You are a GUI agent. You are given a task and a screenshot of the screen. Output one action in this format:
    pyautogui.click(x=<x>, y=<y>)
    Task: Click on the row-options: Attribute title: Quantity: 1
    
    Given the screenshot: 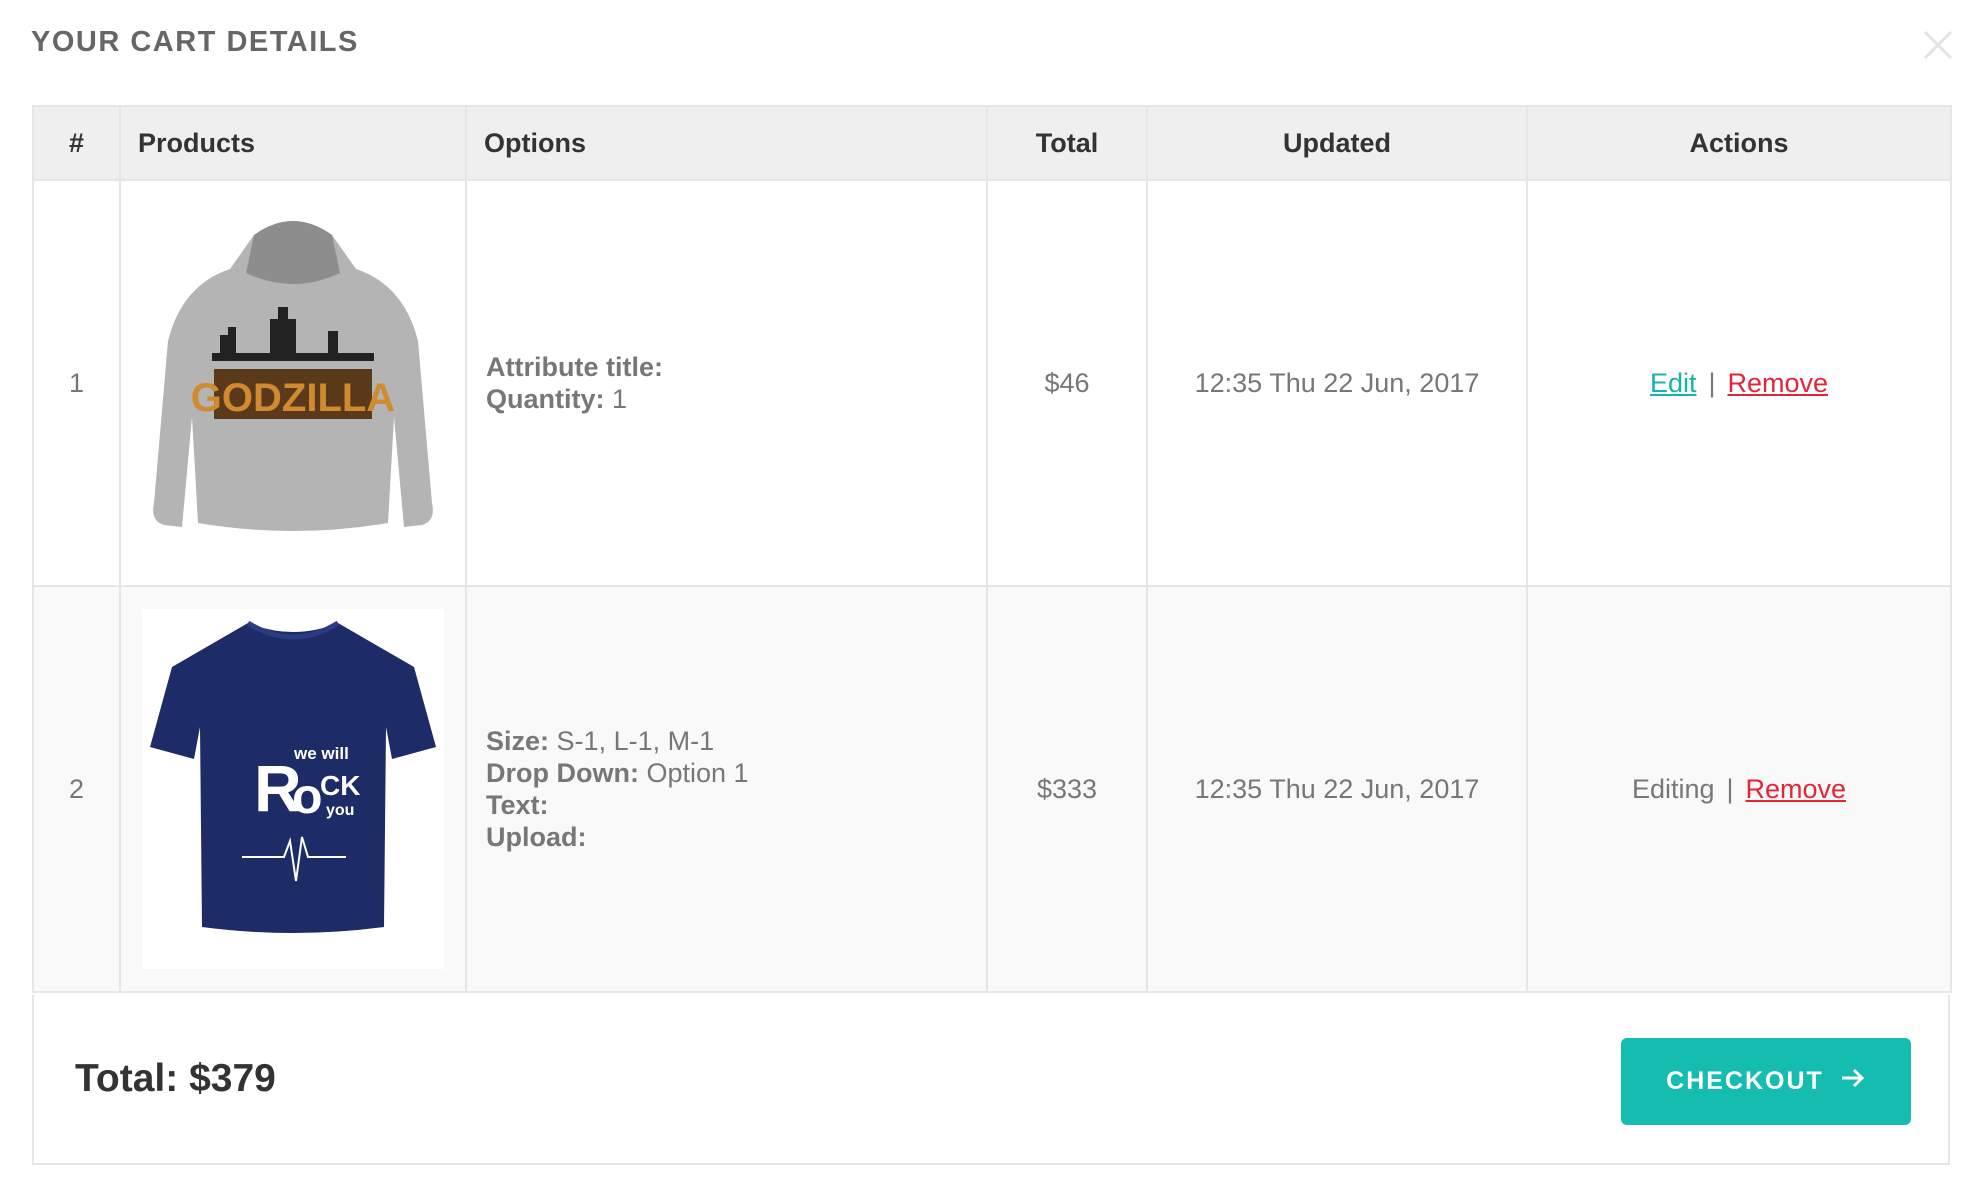 What is the action you would take?
    pyautogui.click(x=726, y=383)
    